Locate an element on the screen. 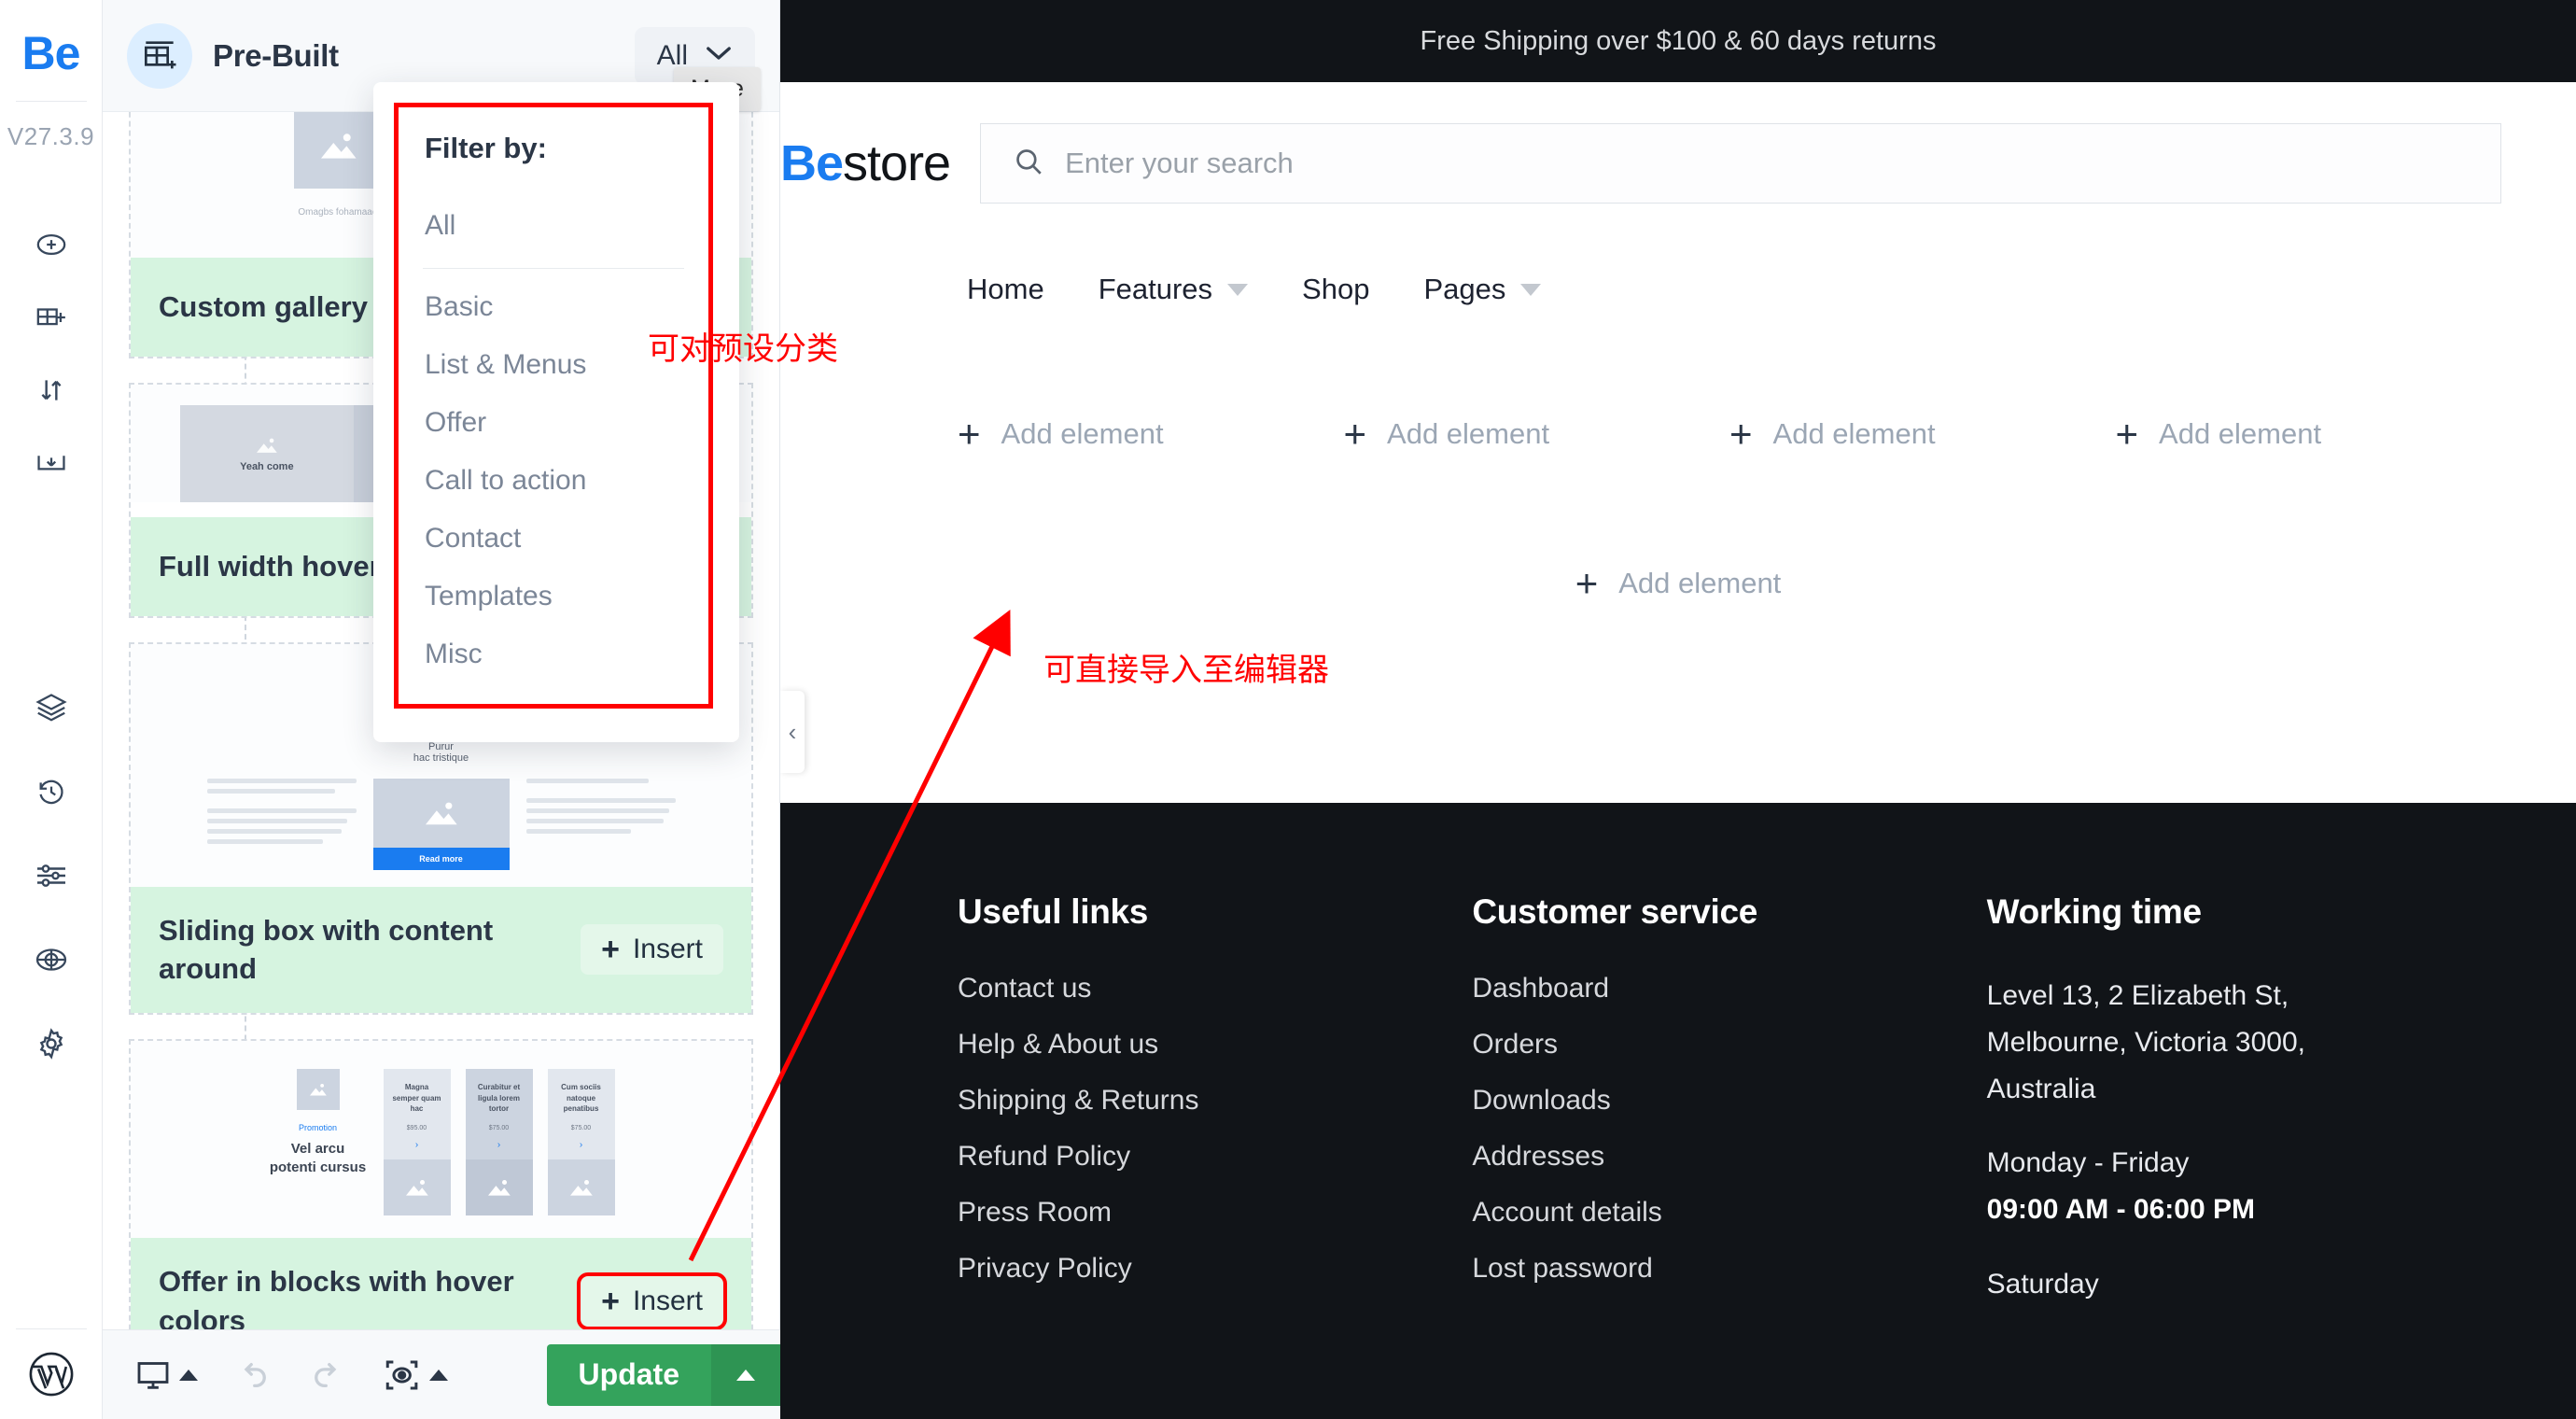 The height and width of the screenshot is (1419, 2576). card-block-price: $75.00 is located at coordinates (499, 1127).